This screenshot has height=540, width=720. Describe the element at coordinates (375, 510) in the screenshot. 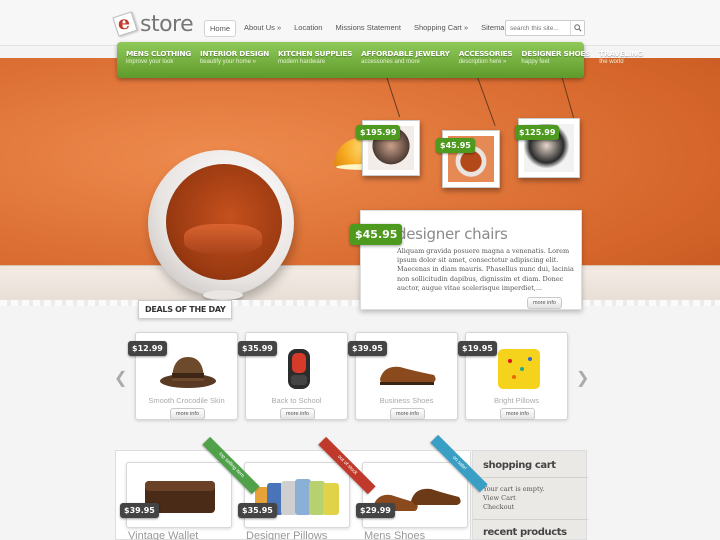

I see `product-price-tag: $29.99` at that location.